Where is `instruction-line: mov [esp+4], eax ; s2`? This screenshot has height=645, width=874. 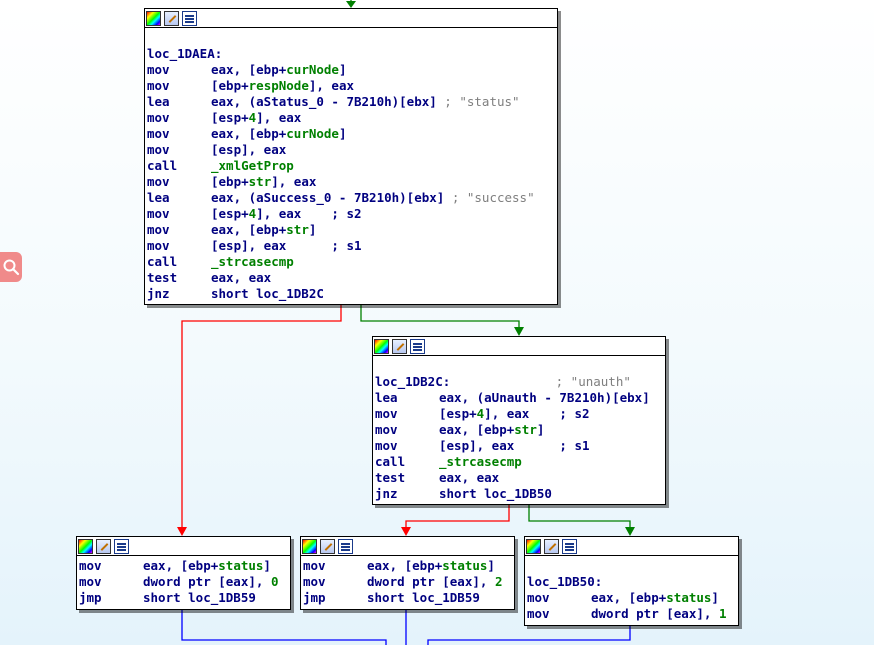
instruction-line: mov [esp+4], eax ; s2 is located at coordinates (519, 414).